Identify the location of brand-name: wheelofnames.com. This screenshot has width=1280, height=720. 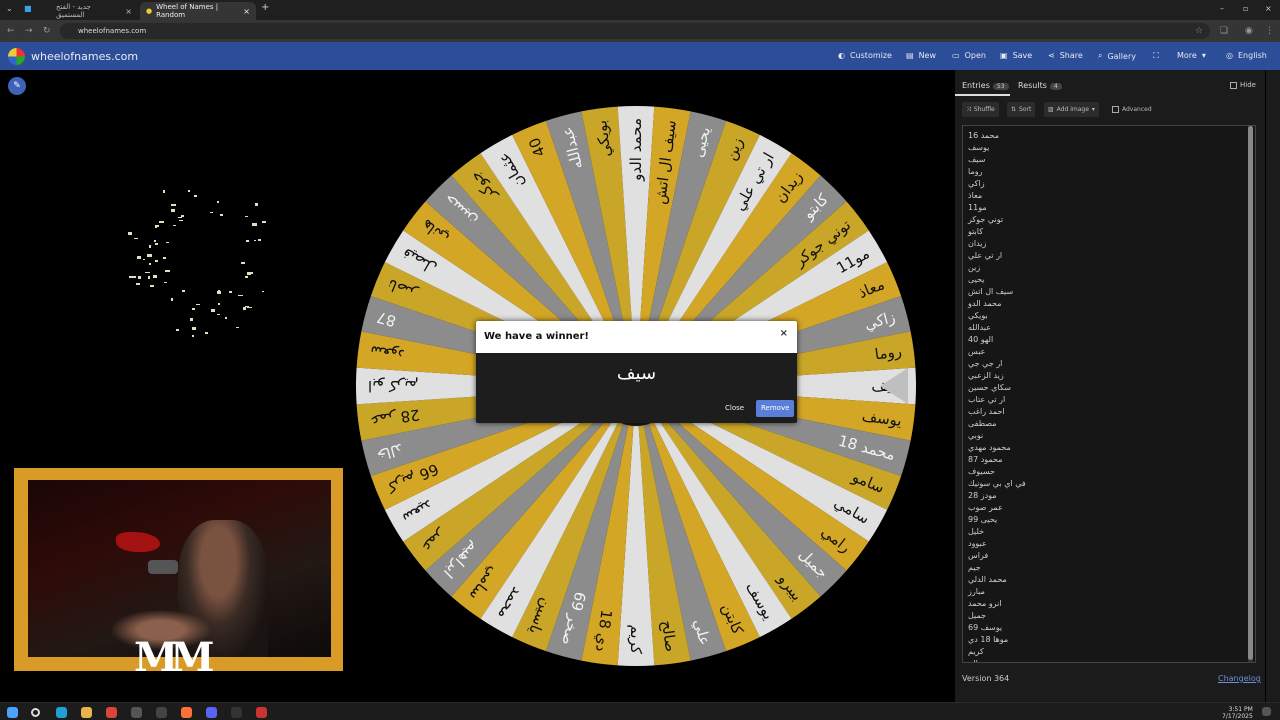
(84, 56).